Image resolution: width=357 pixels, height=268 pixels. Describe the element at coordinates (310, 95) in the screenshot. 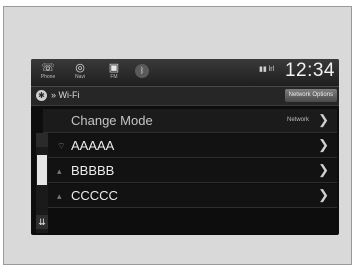

I see `network-options-button: Network Options` at that location.